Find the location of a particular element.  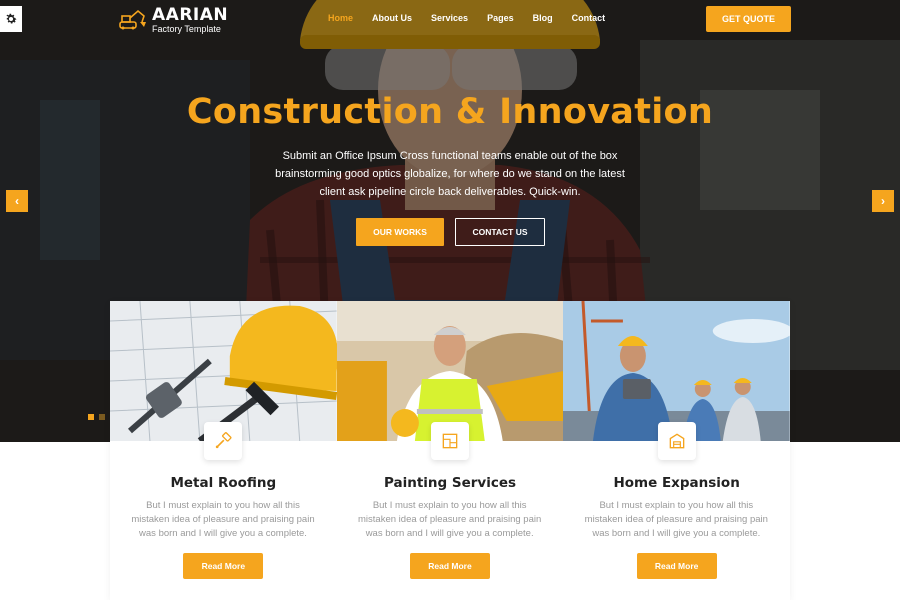

building-icon is located at coordinates (676, 441).